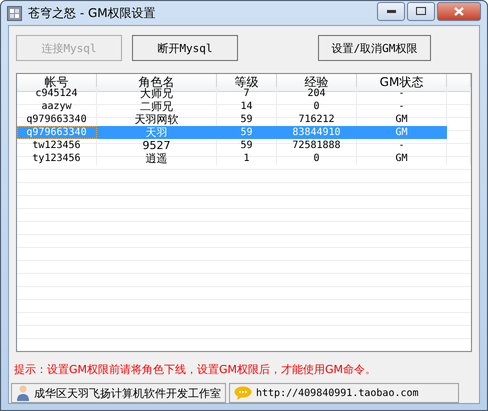  I want to click on table-cell: 83844910, so click(317, 132).